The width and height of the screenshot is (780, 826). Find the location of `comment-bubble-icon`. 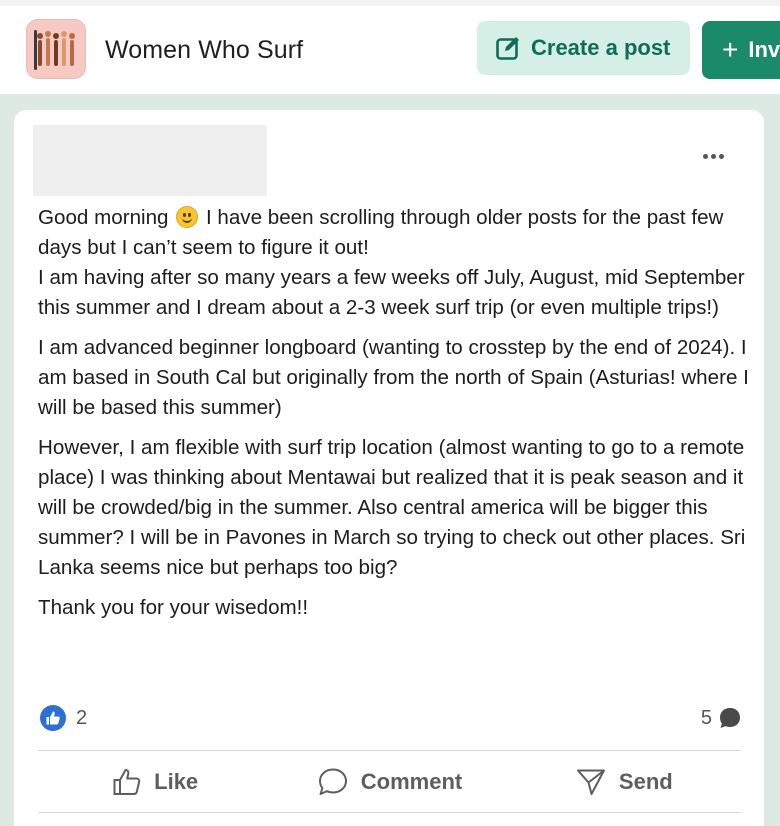

comment-bubble-icon is located at coordinates (730, 718).